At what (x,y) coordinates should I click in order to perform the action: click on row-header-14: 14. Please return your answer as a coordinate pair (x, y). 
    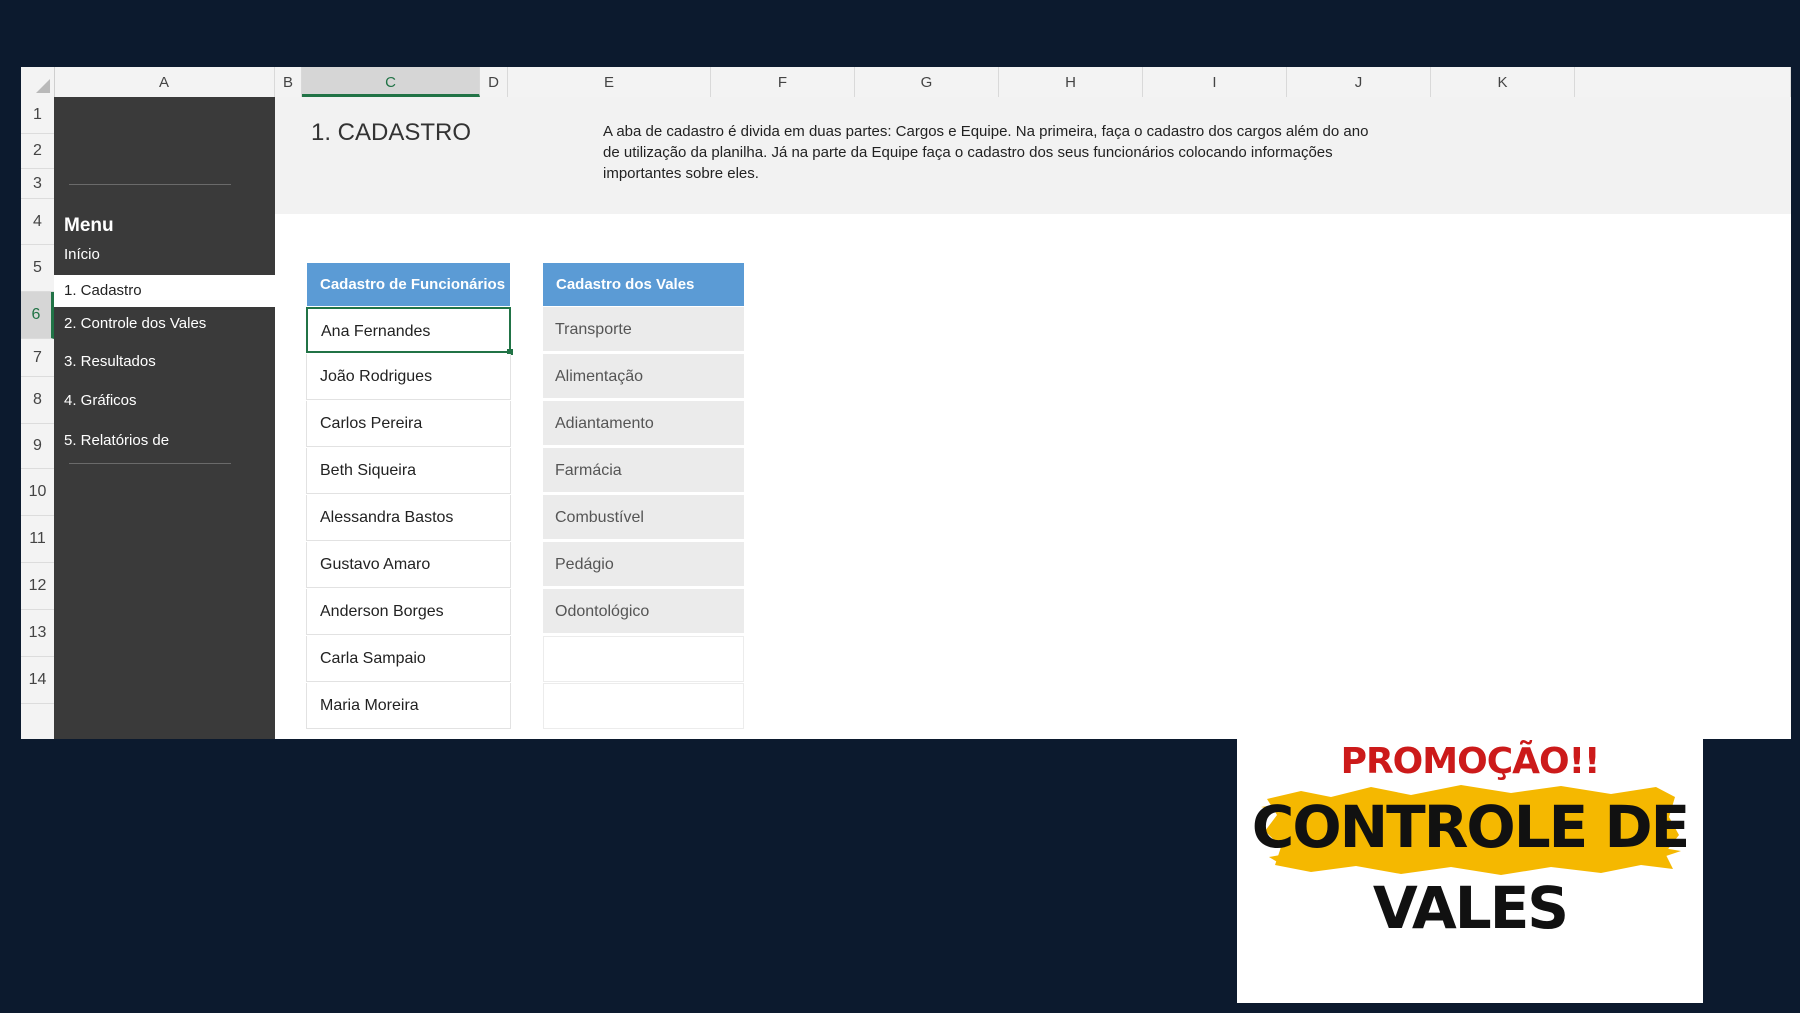
    Looking at the image, I should click on (37, 680).